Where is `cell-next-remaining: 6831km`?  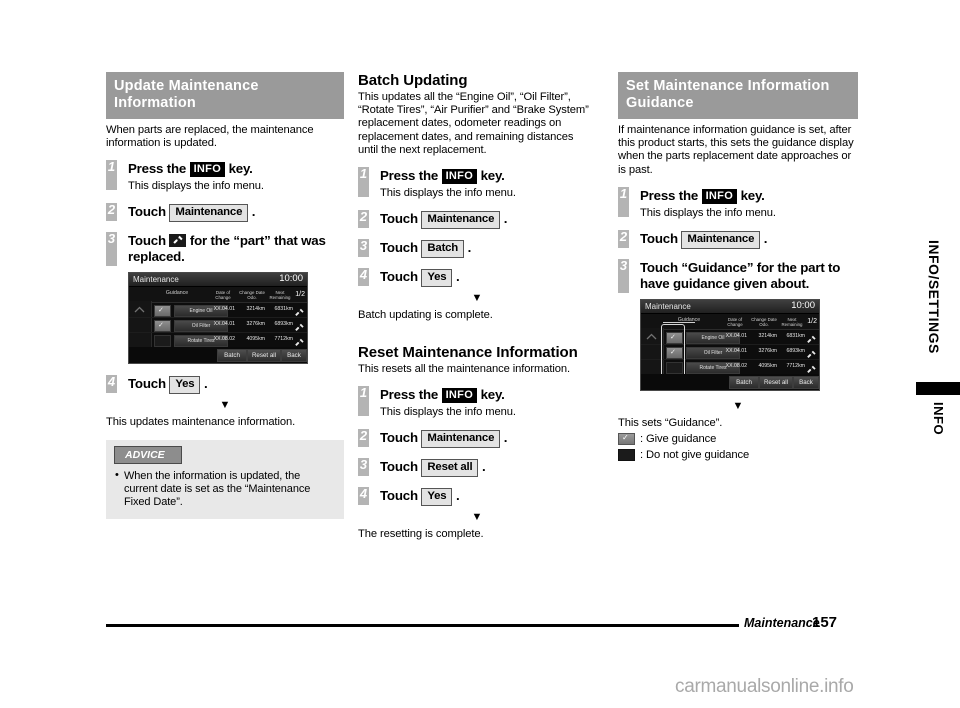 cell-next-remaining: 6831km is located at coordinates (283, 309).